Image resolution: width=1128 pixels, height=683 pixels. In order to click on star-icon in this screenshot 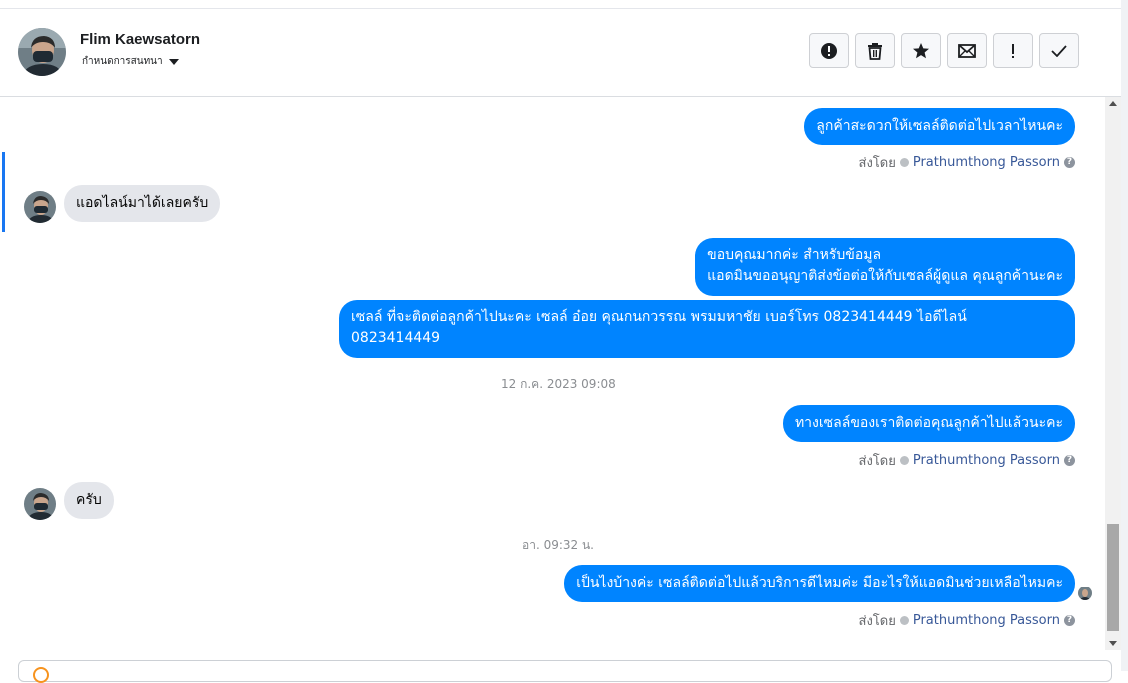, I will do `click(921, 50)`.